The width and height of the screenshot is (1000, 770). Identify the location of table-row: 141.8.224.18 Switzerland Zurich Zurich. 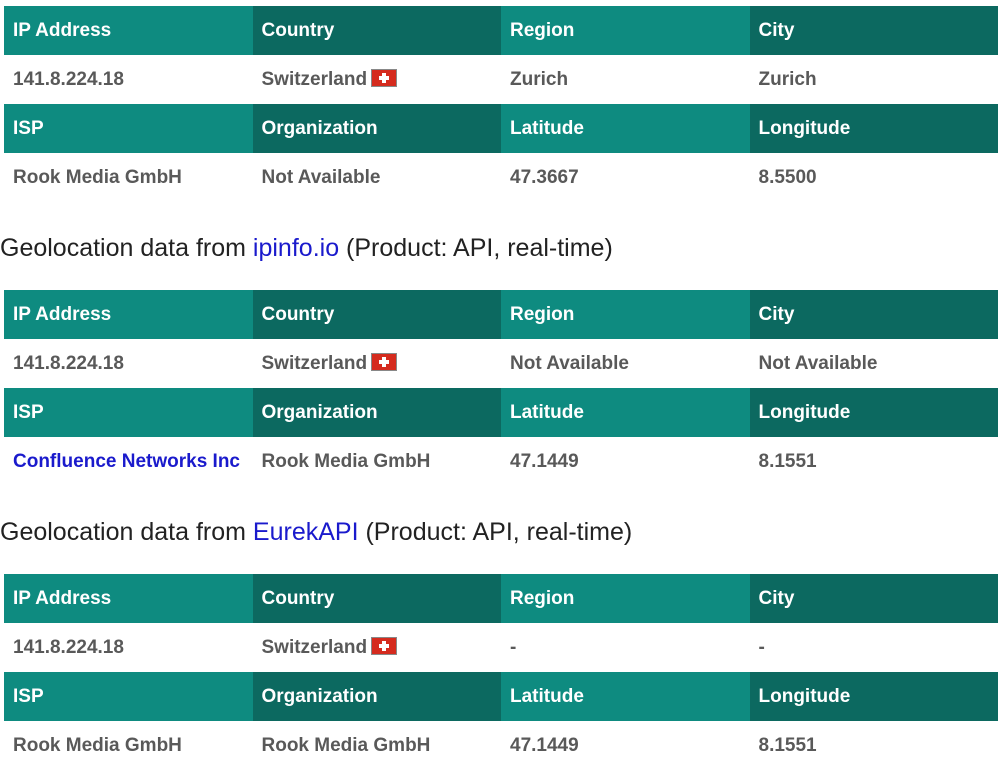
(501, 79).